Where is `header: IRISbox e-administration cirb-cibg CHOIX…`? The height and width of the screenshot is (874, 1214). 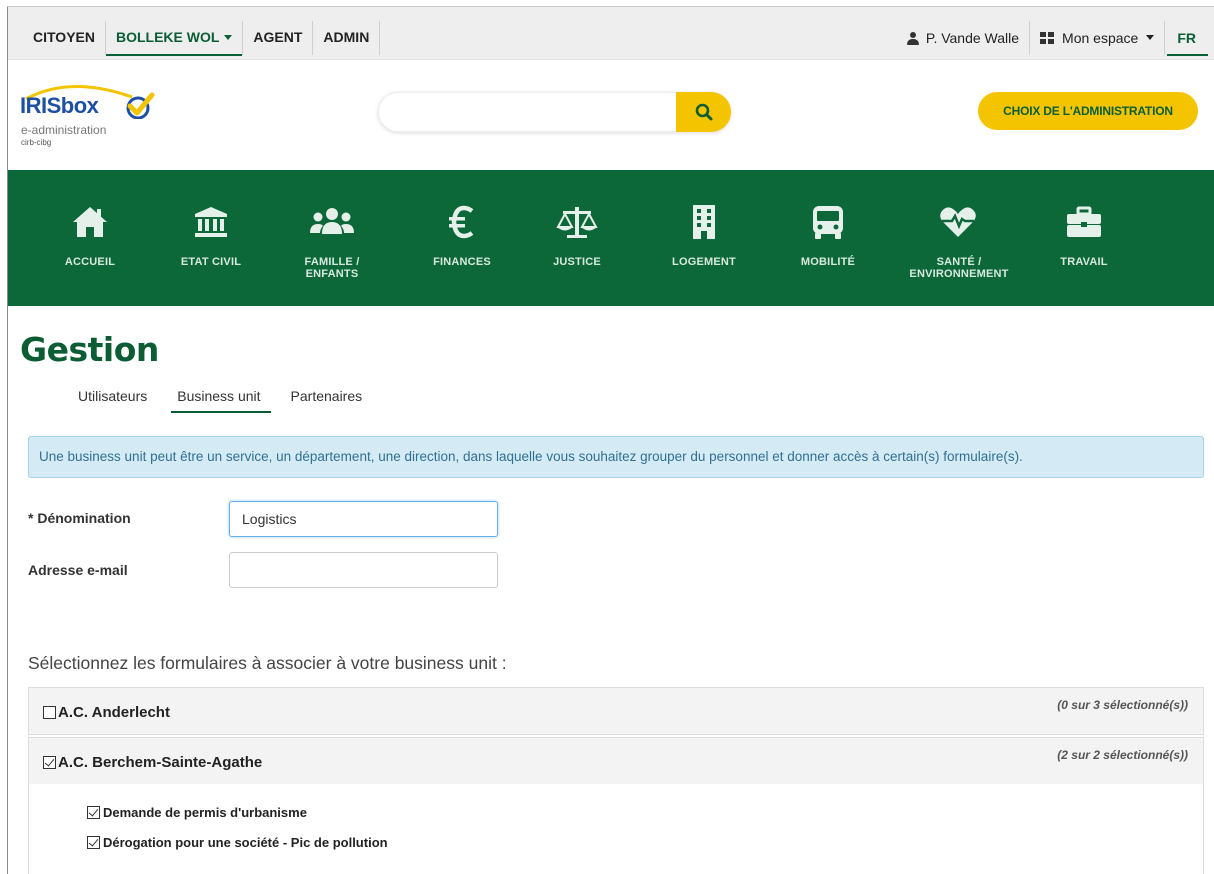 header: IRISbox e-administration cirb-cibg CHOIX… is located at coordinates (611, 115).